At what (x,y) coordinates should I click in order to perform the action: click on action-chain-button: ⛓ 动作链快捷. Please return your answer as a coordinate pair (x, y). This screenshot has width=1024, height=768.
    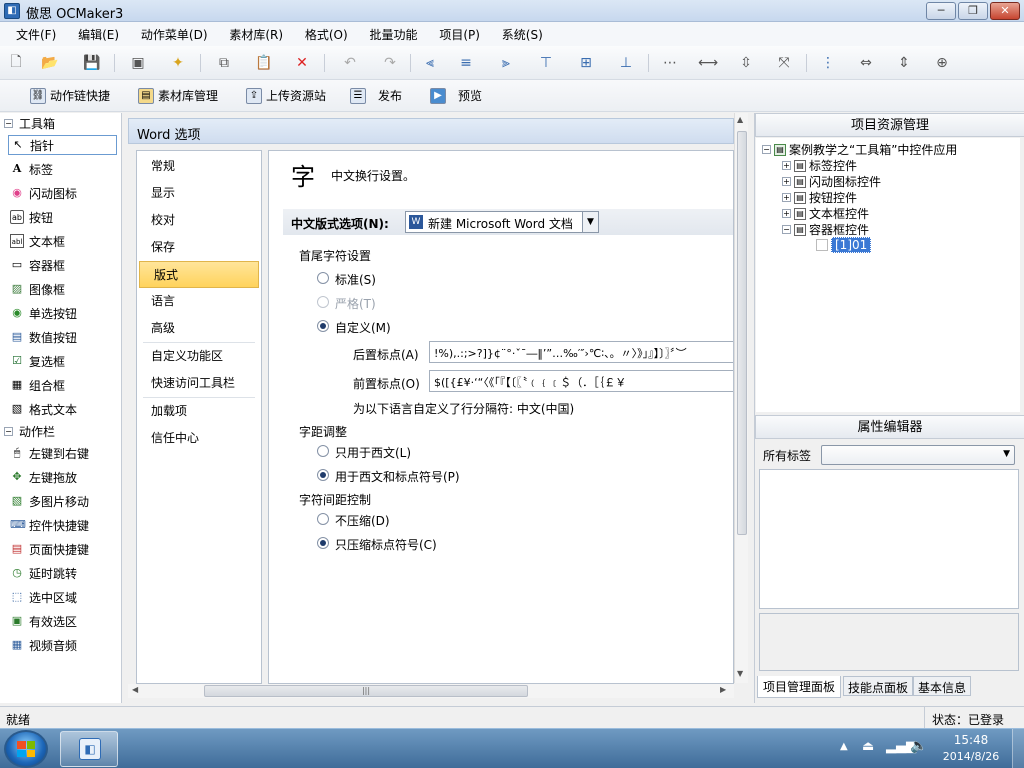
    Looking at the image, I should click on (70, 95).